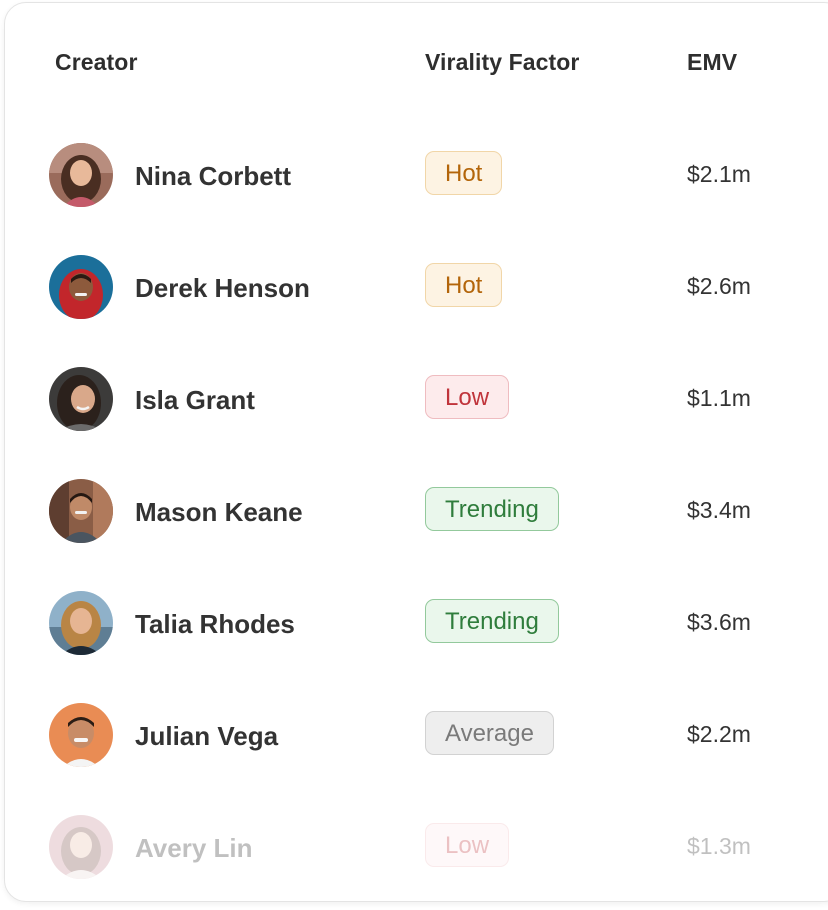 The width and height of the screenshot is (828, 910). What do you see at coordinates (222, 288) in the screenshot?
I see `creator-name: Derek Henson` at bounding box center [222, 288].